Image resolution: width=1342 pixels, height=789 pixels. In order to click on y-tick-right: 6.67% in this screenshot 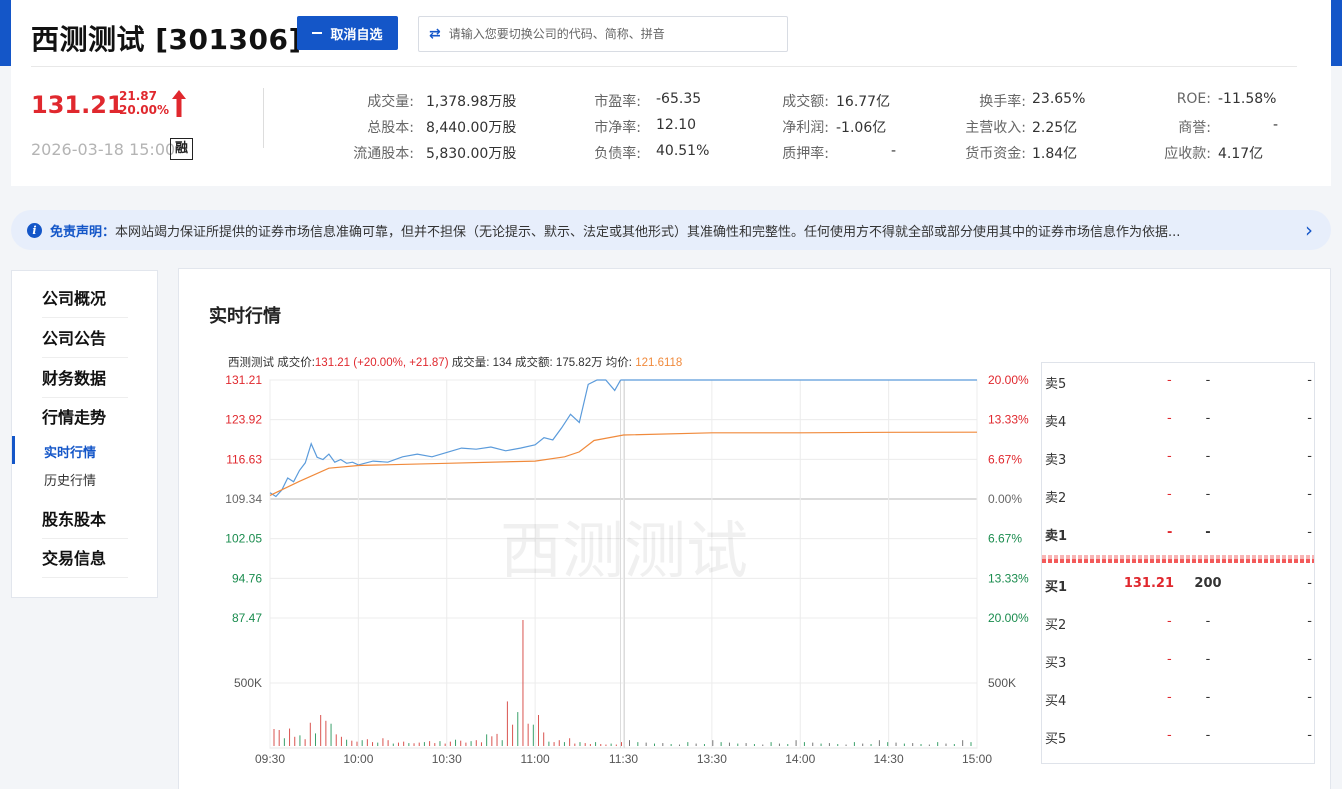, I will do `click(1005, 539)`.